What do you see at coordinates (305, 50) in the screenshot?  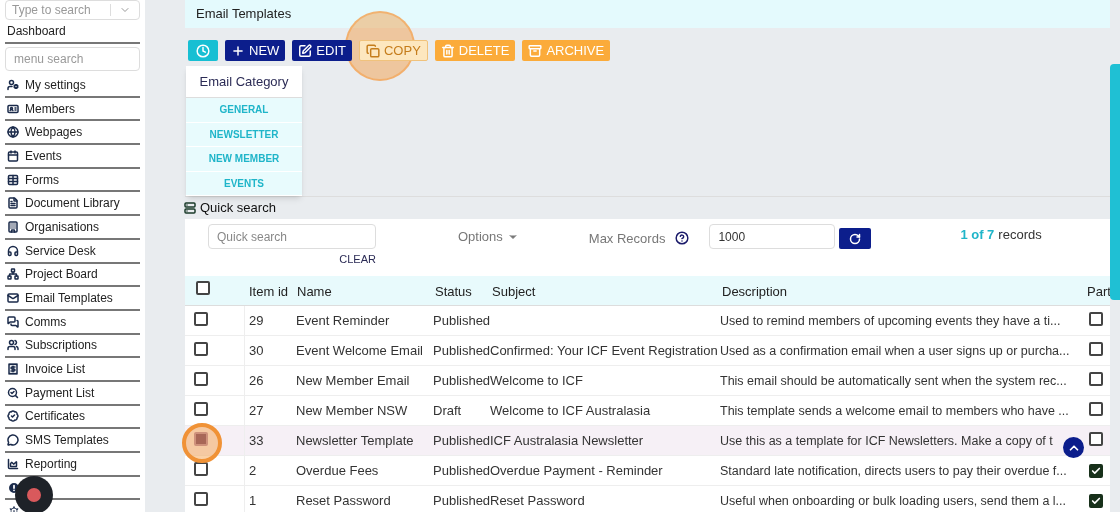 I see `edit-icon` at bounding box center [305, 50].